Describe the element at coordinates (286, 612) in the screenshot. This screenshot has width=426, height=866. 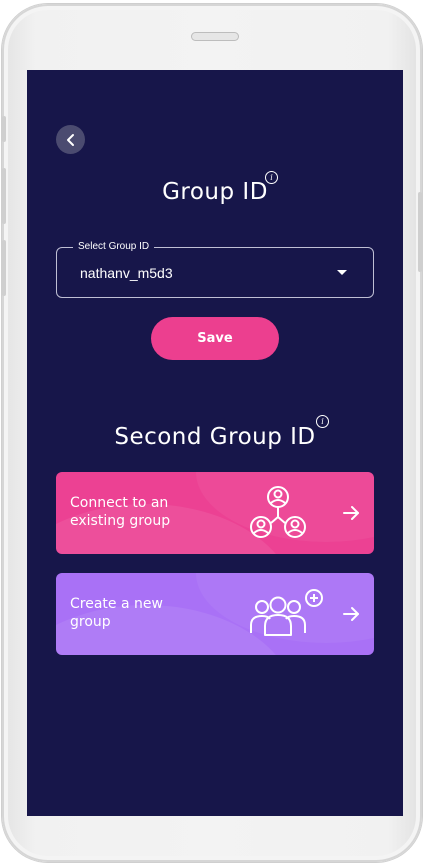
I see `add-group-icon` at that location.